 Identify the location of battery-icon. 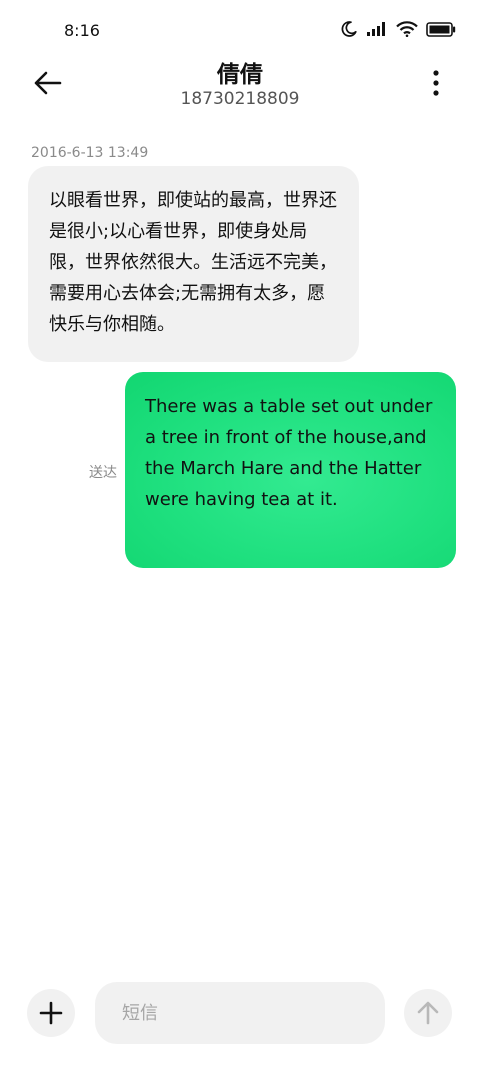
(441, 29).